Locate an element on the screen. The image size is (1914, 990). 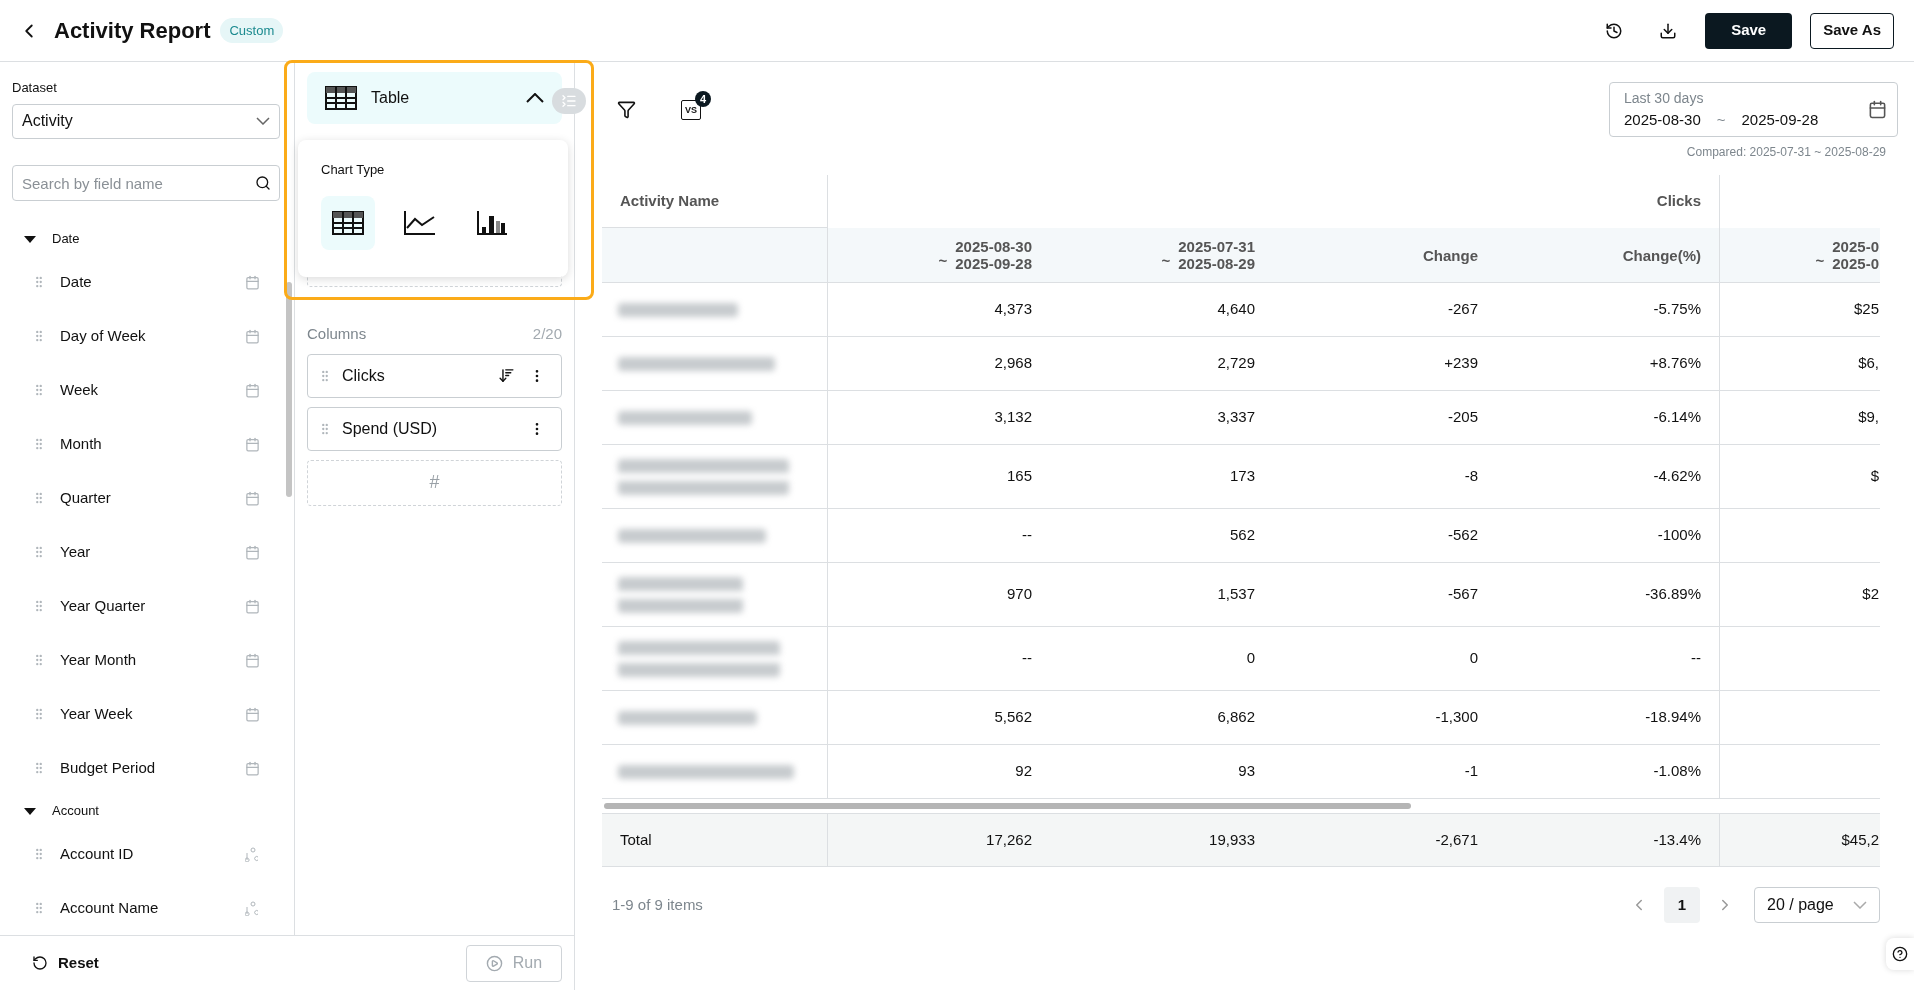
end-date: 2025-09-28 is located at coordinates (1780, 119).